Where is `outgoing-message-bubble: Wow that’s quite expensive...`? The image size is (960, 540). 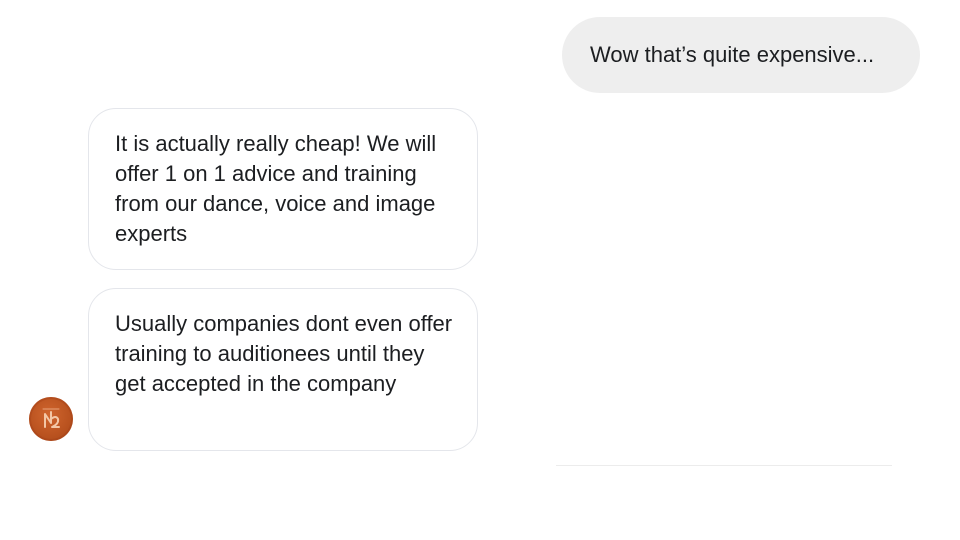 outgoing-message-bubble: Wow that’s quite expensive... is located at coordinates (741, 55).